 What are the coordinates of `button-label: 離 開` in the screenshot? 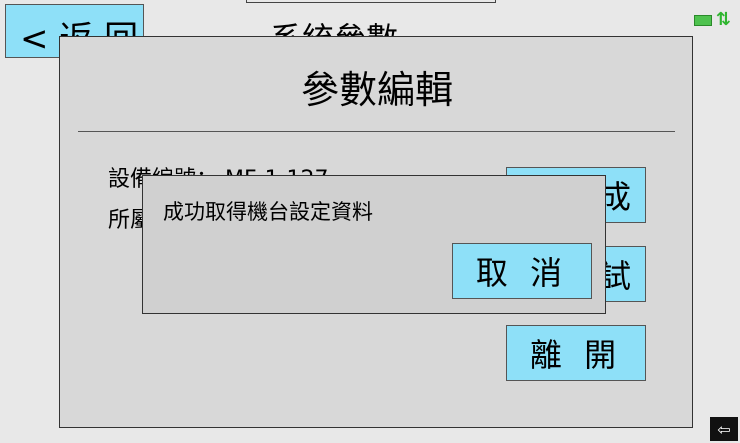 It's located at (576, 355).